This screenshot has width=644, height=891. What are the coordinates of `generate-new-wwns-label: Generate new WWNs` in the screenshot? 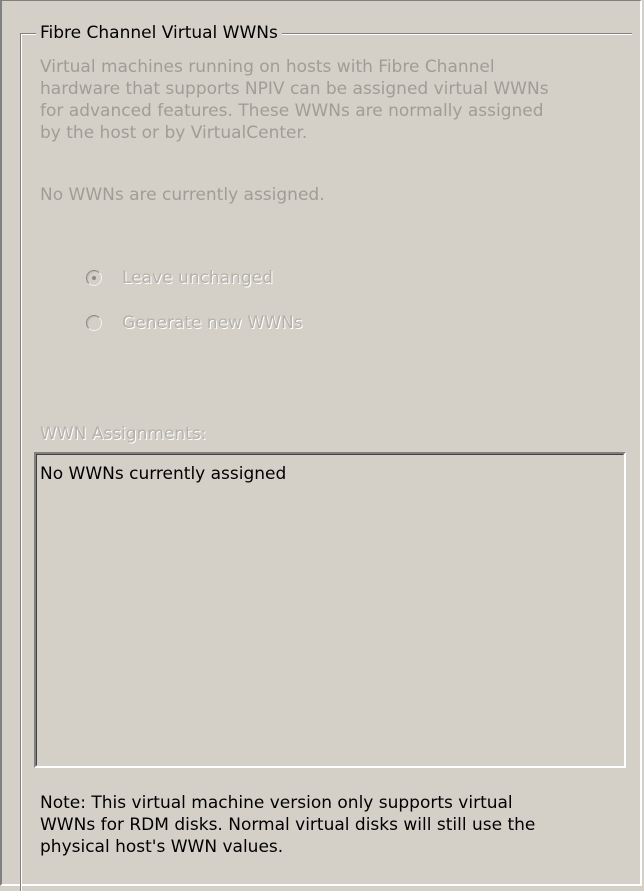 It's located at (212, 323).